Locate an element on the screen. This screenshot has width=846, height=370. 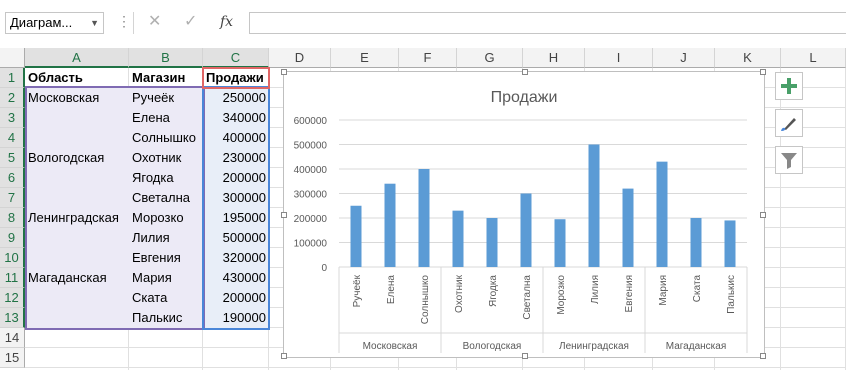
column-header: A is located at coordinates (77, 58).